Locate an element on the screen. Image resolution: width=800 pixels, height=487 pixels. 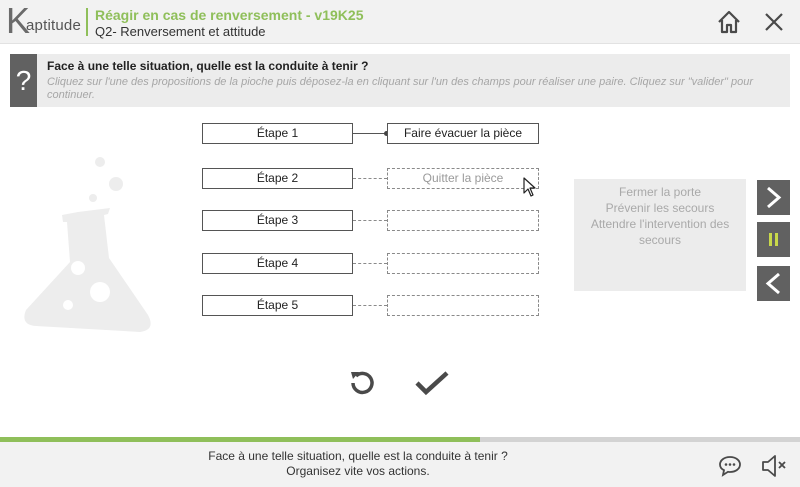
kaptitude-logo: K aptitude is located at coordinates (43, 21).